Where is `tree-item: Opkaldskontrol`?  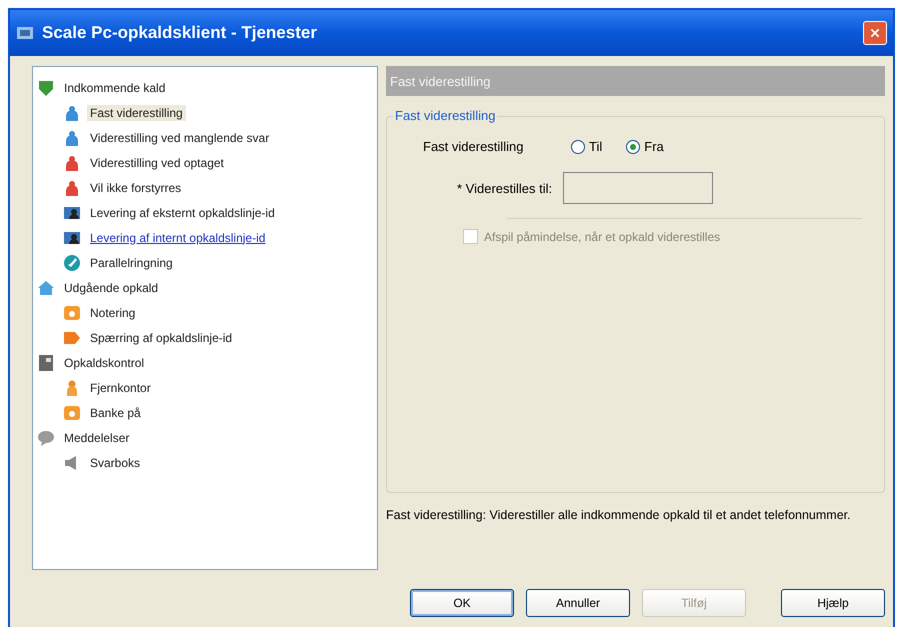 tree-item: Opkaldskontrol is located at coordinates (104, 362).